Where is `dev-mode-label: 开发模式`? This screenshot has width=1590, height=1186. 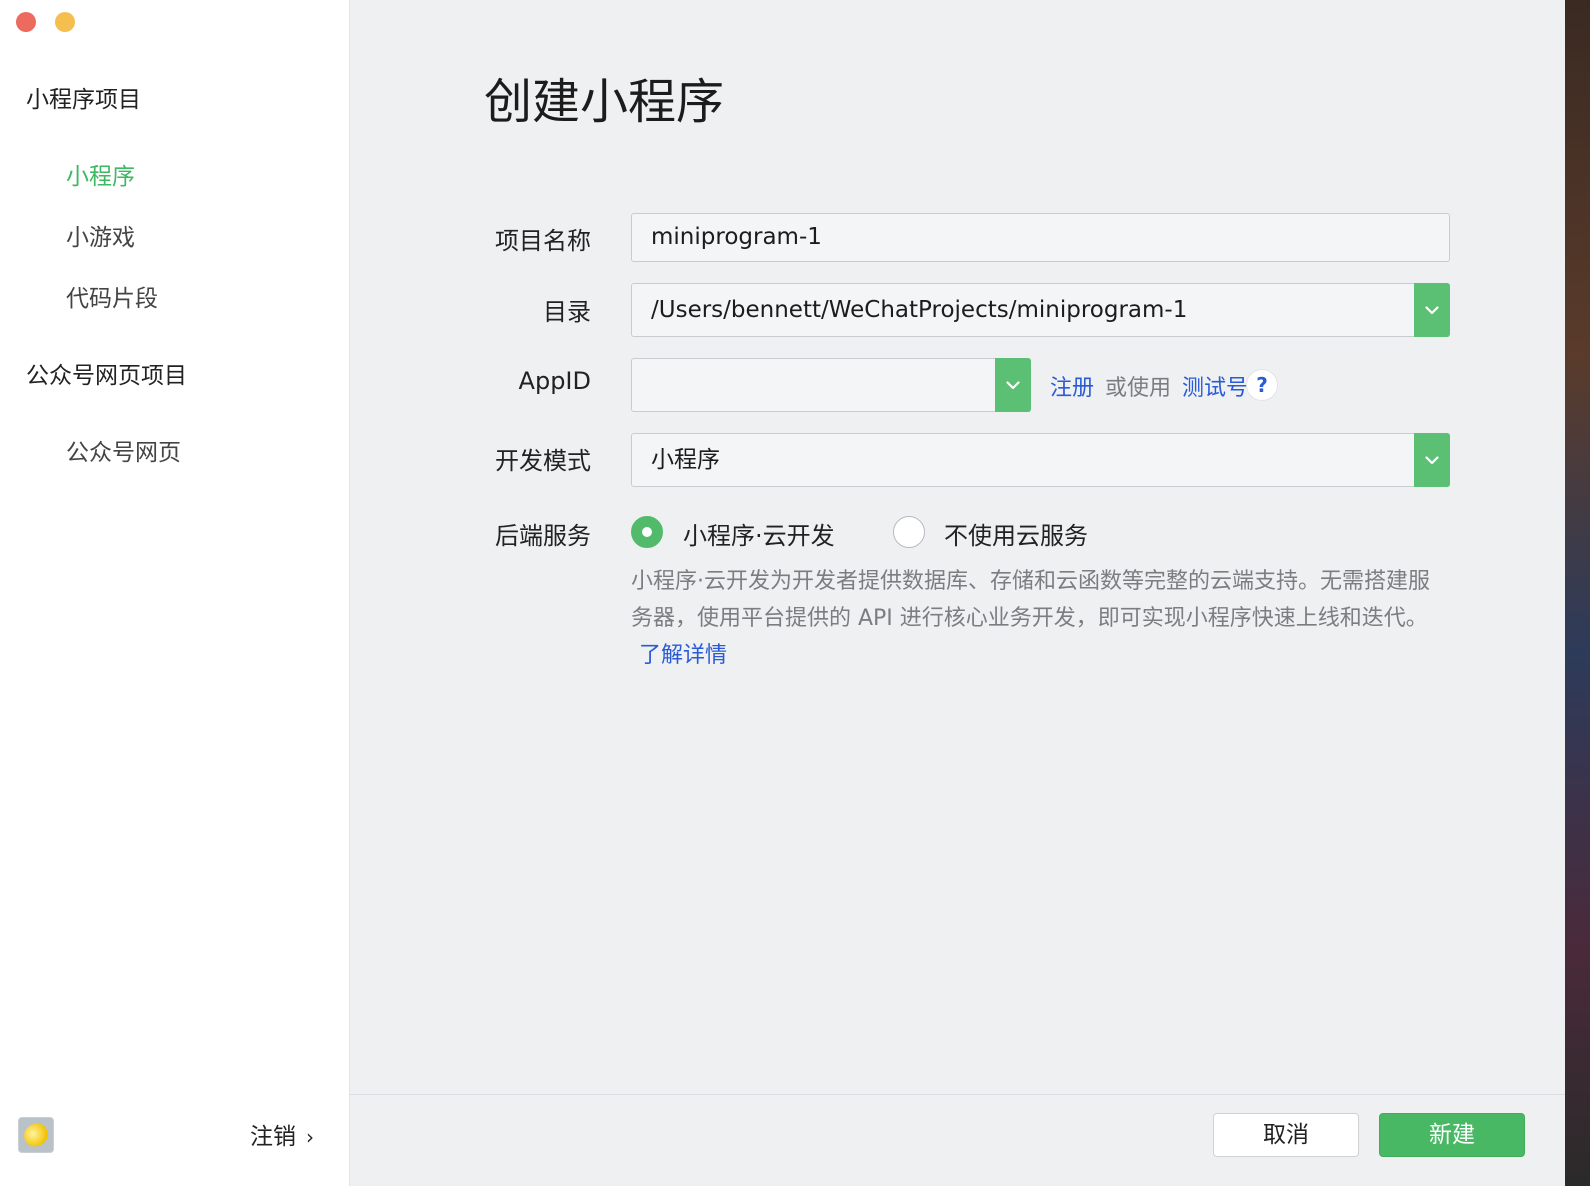
dev-mode-label: 开发模式 is located at coordinates (543, 461).